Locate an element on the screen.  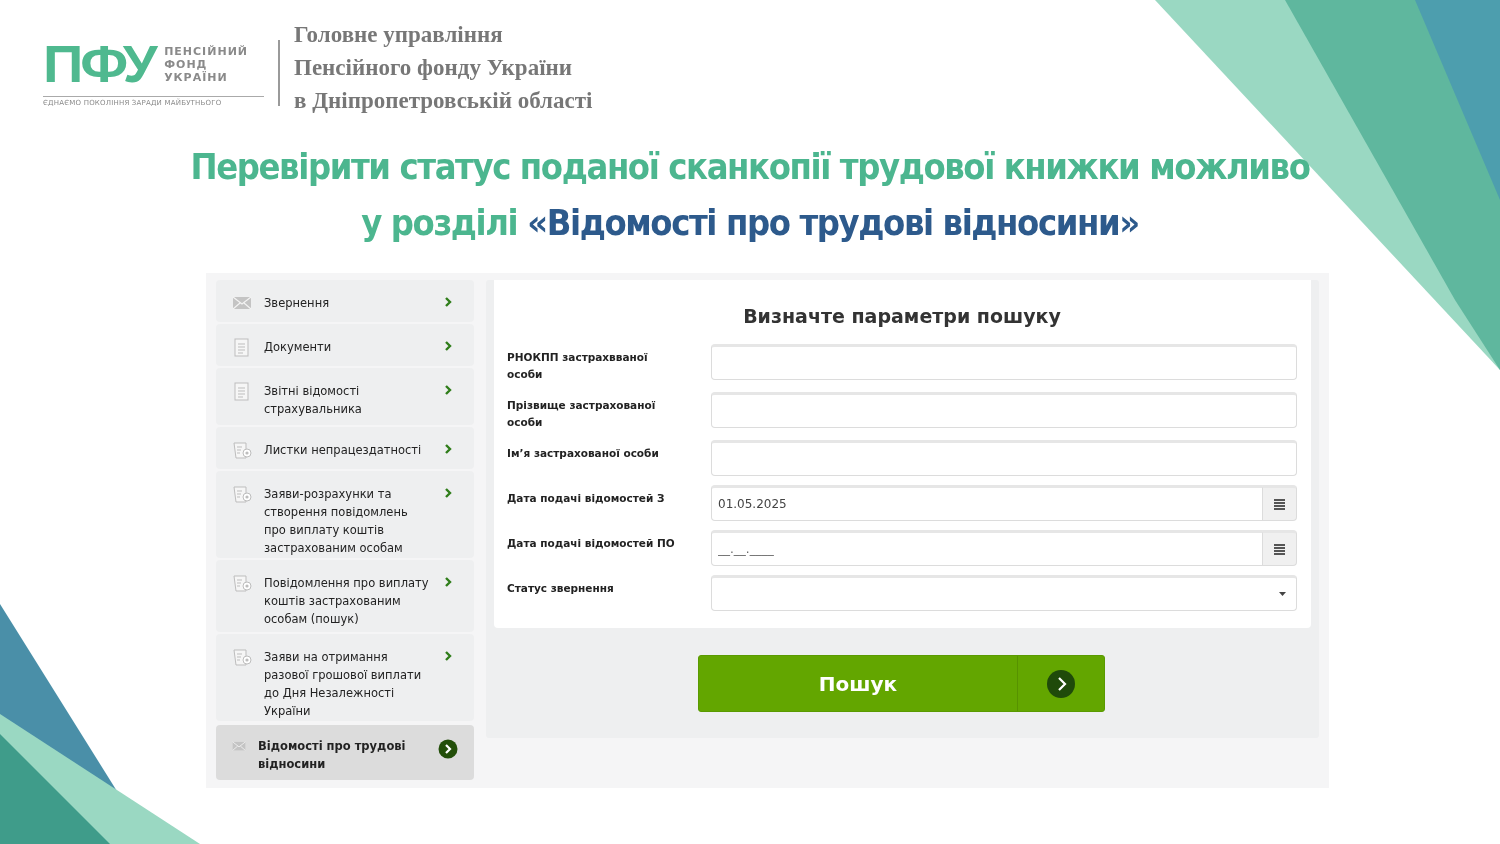
field-label: Дата подачі відомостей ПО is located at coordinates (591, 543).